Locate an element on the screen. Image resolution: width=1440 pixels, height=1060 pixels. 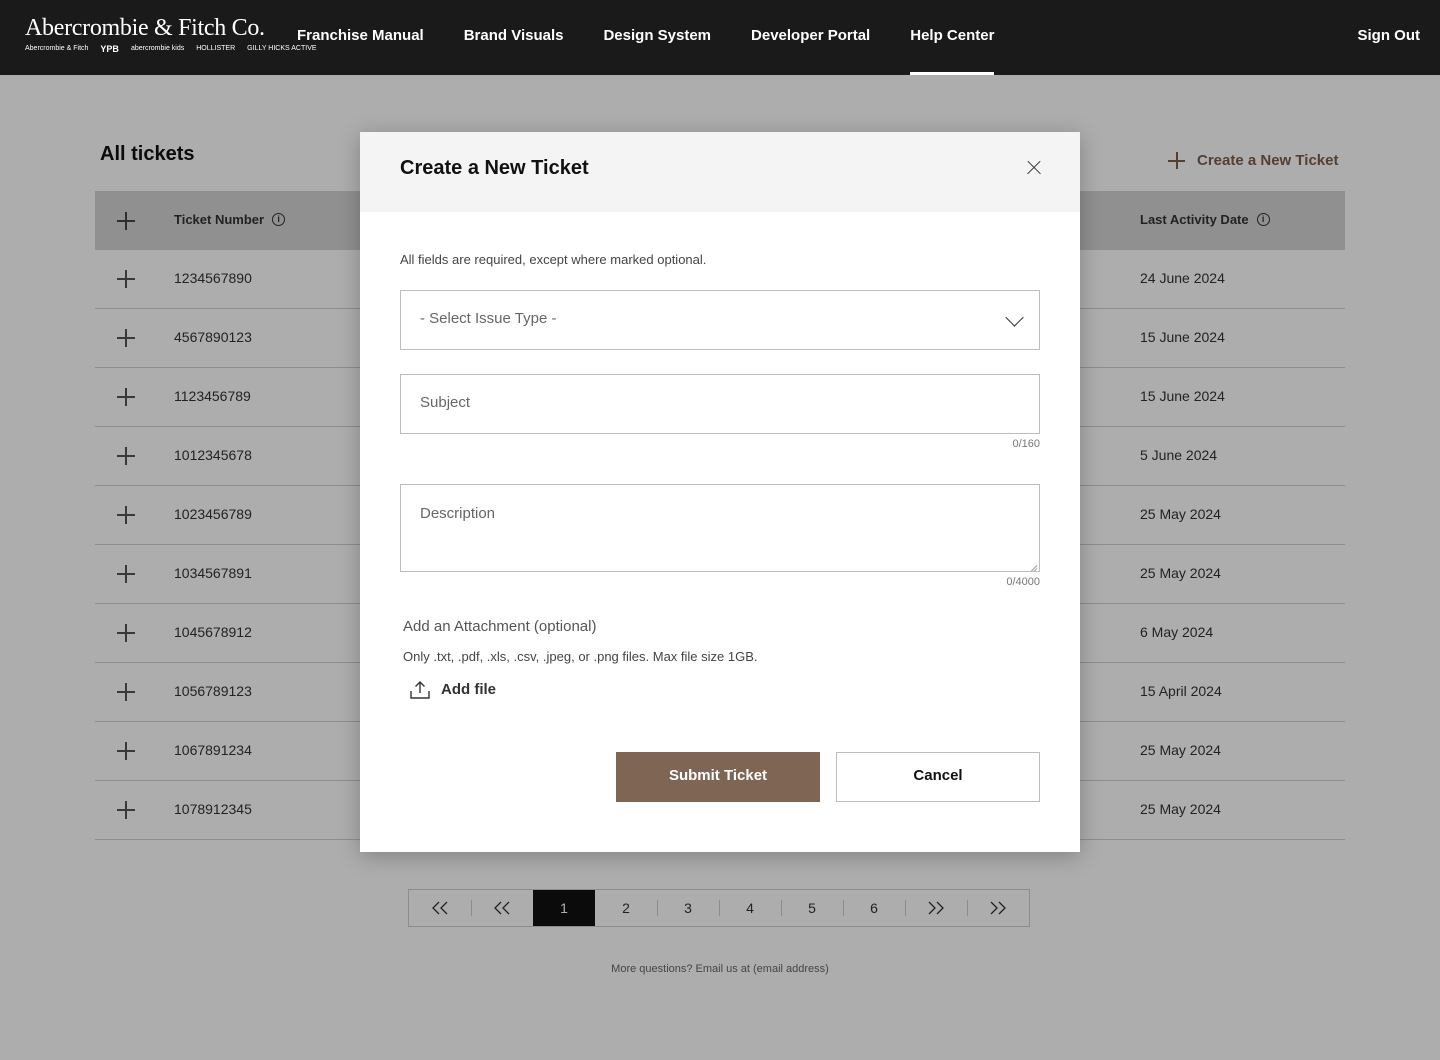
issue-type-select: - Select Issue Type - is located at coordinates (720, 320).